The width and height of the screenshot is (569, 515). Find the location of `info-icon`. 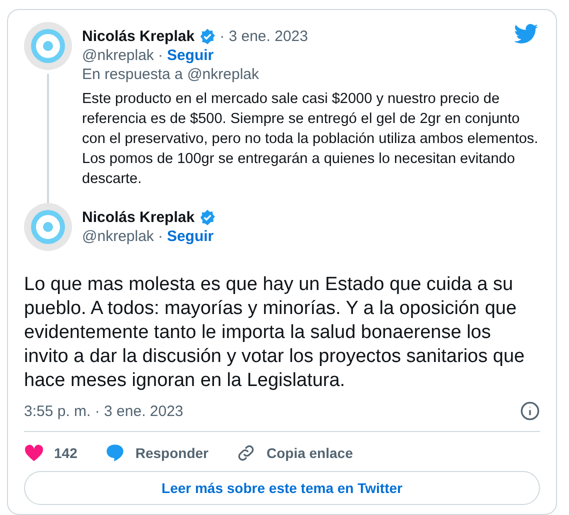

info-icon is located at coordinates (530, 411).